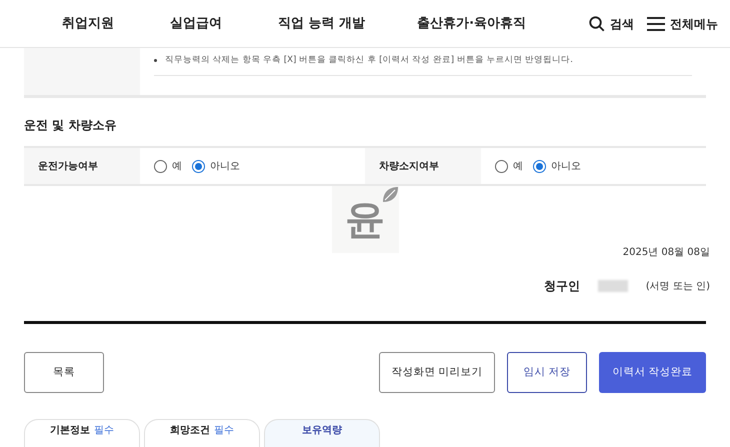 Image resolution: width=730 pixels, height=447 pixels. I want to click on nav-link: 출산휴가·육아휴직, so click(471, 24).